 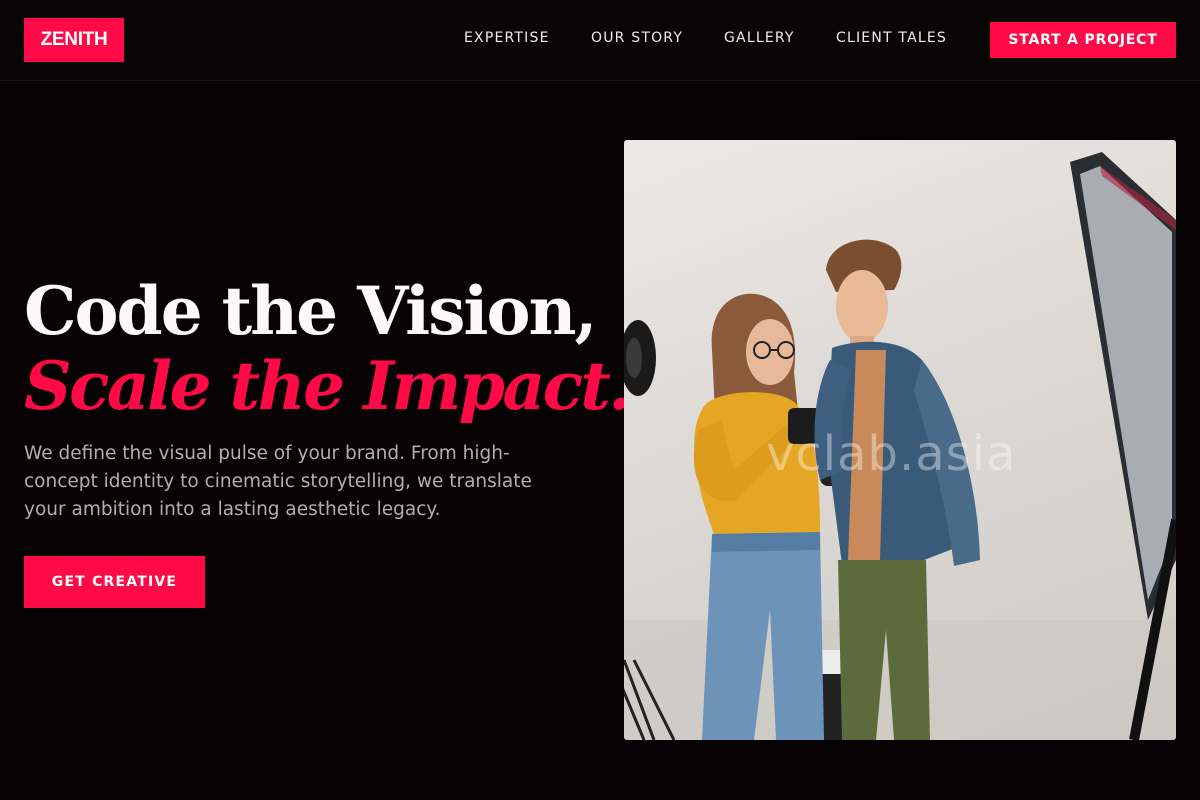 What do you see at coordinates (891, 454) in the screenshot?
I see `photo-watermark: vclab.asia` at bounding box center [891, 454].